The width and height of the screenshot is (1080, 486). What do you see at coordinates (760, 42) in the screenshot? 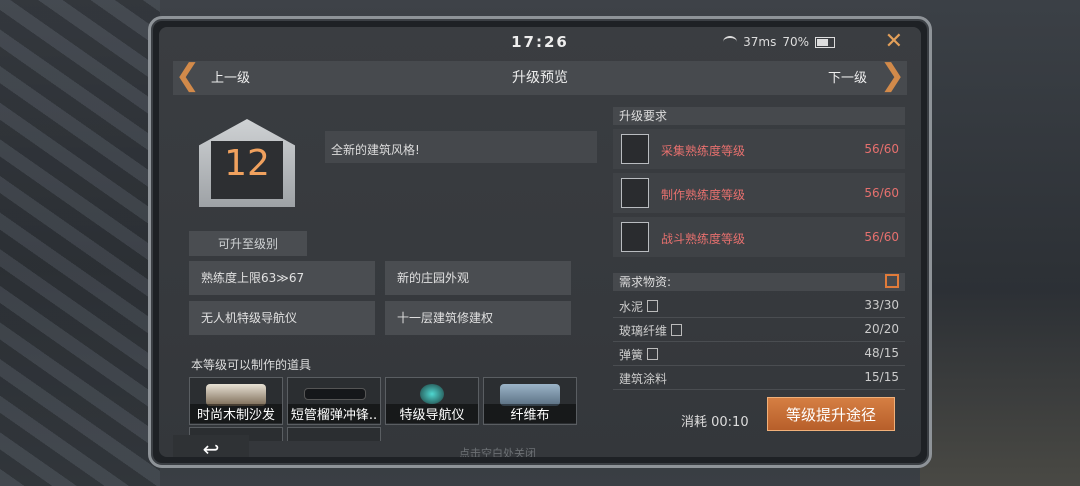
I see `ping-text: 37ms` at bounding box center [760, 42].